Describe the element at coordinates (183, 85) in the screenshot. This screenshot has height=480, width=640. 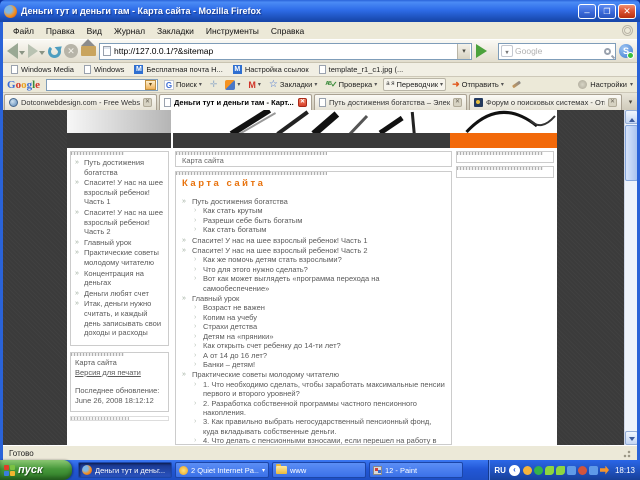
I see `g-button: Поиск▾` at that location.